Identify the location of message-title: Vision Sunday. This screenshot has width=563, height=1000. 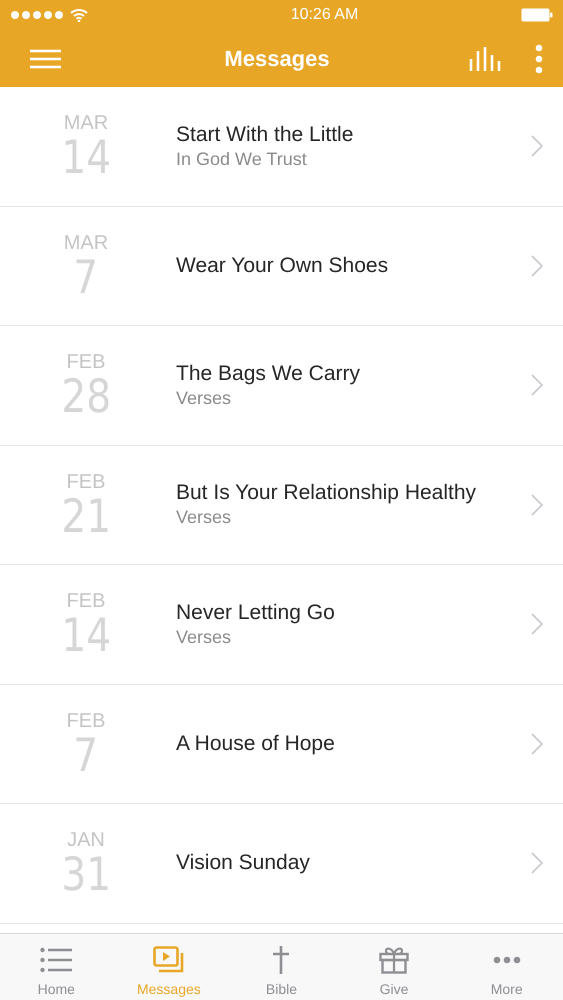
(243, 863).